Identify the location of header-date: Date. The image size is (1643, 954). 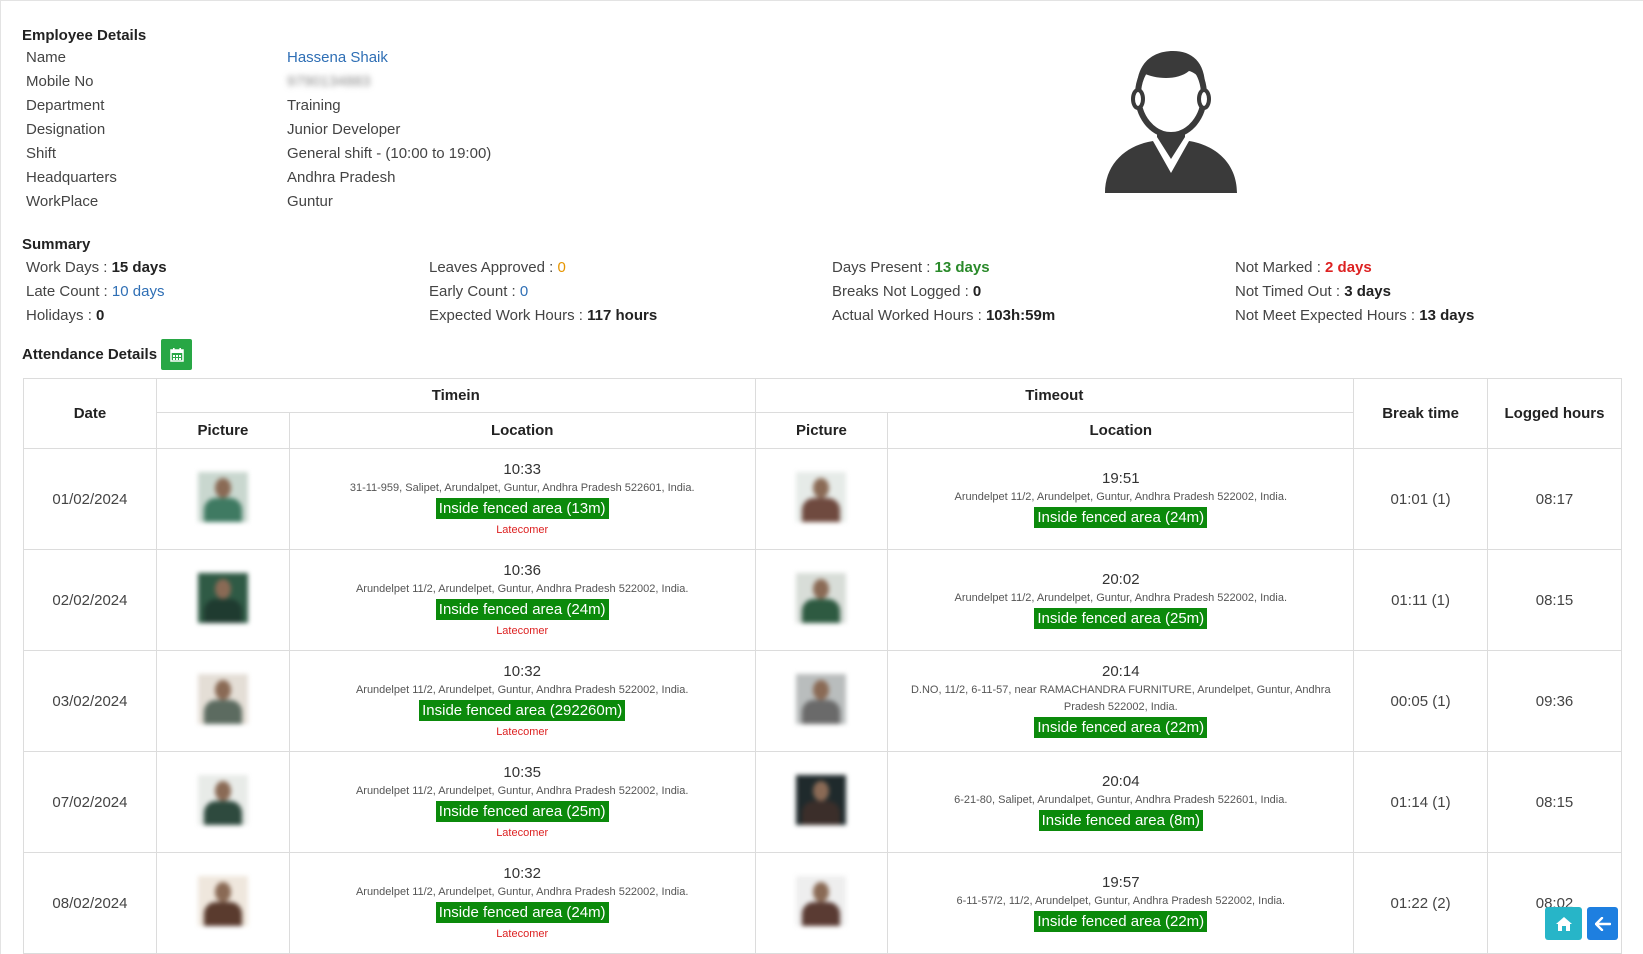
(90, 413).